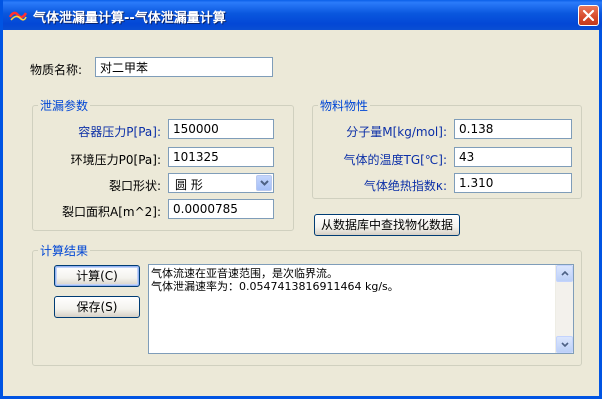  I want to click on dropdown-arrow, so click(264, 183).